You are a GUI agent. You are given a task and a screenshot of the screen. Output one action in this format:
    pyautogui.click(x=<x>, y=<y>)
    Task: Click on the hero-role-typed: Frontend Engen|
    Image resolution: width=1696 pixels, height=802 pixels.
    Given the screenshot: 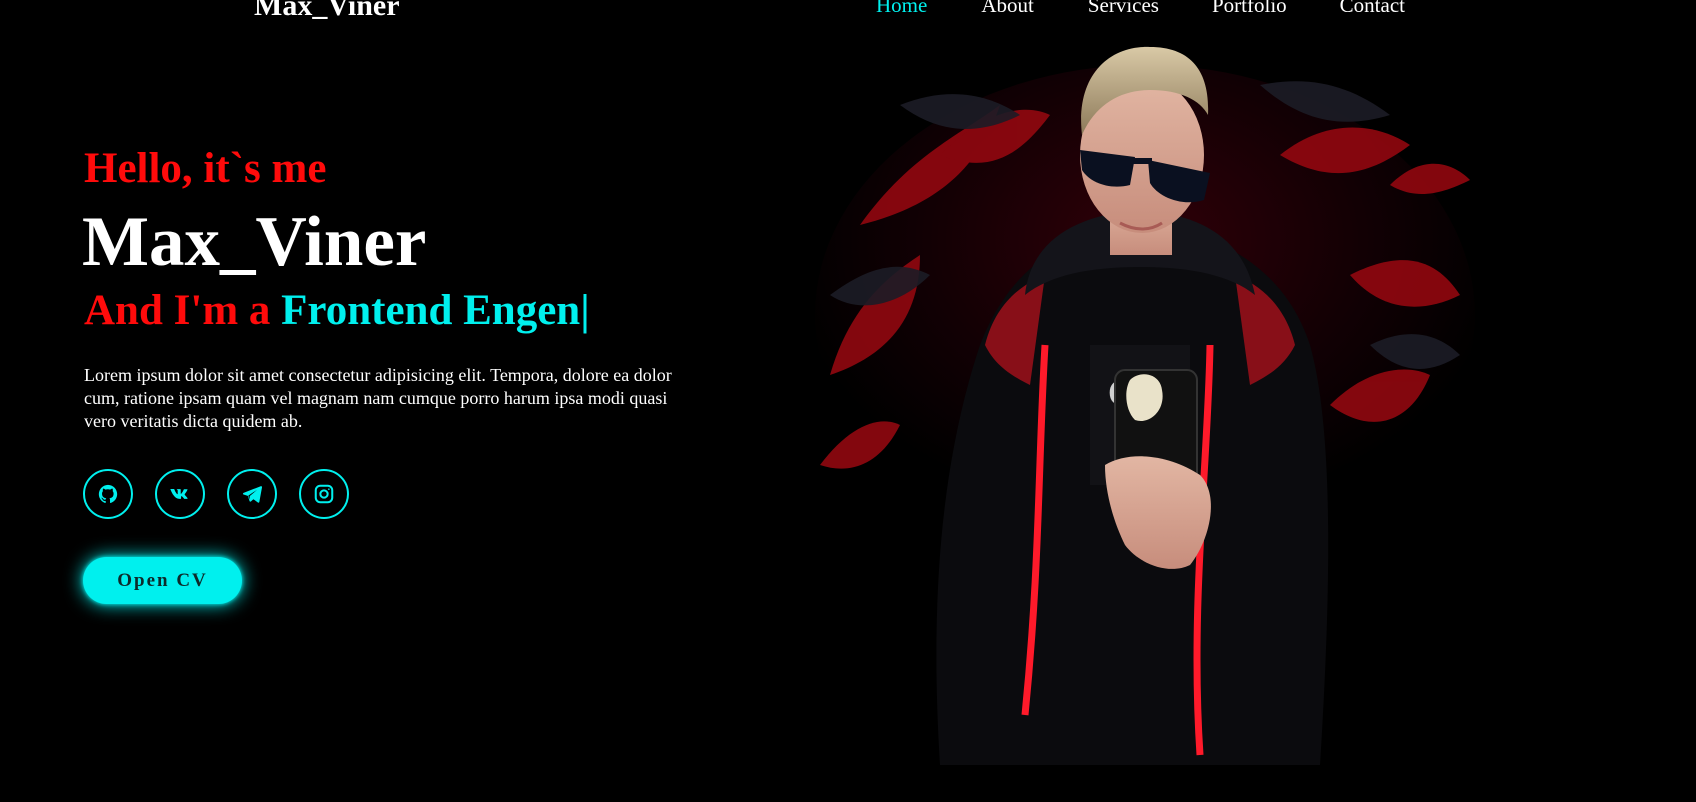 What is the action you would take?
    pyautogui.click(x=435, y=310)
    